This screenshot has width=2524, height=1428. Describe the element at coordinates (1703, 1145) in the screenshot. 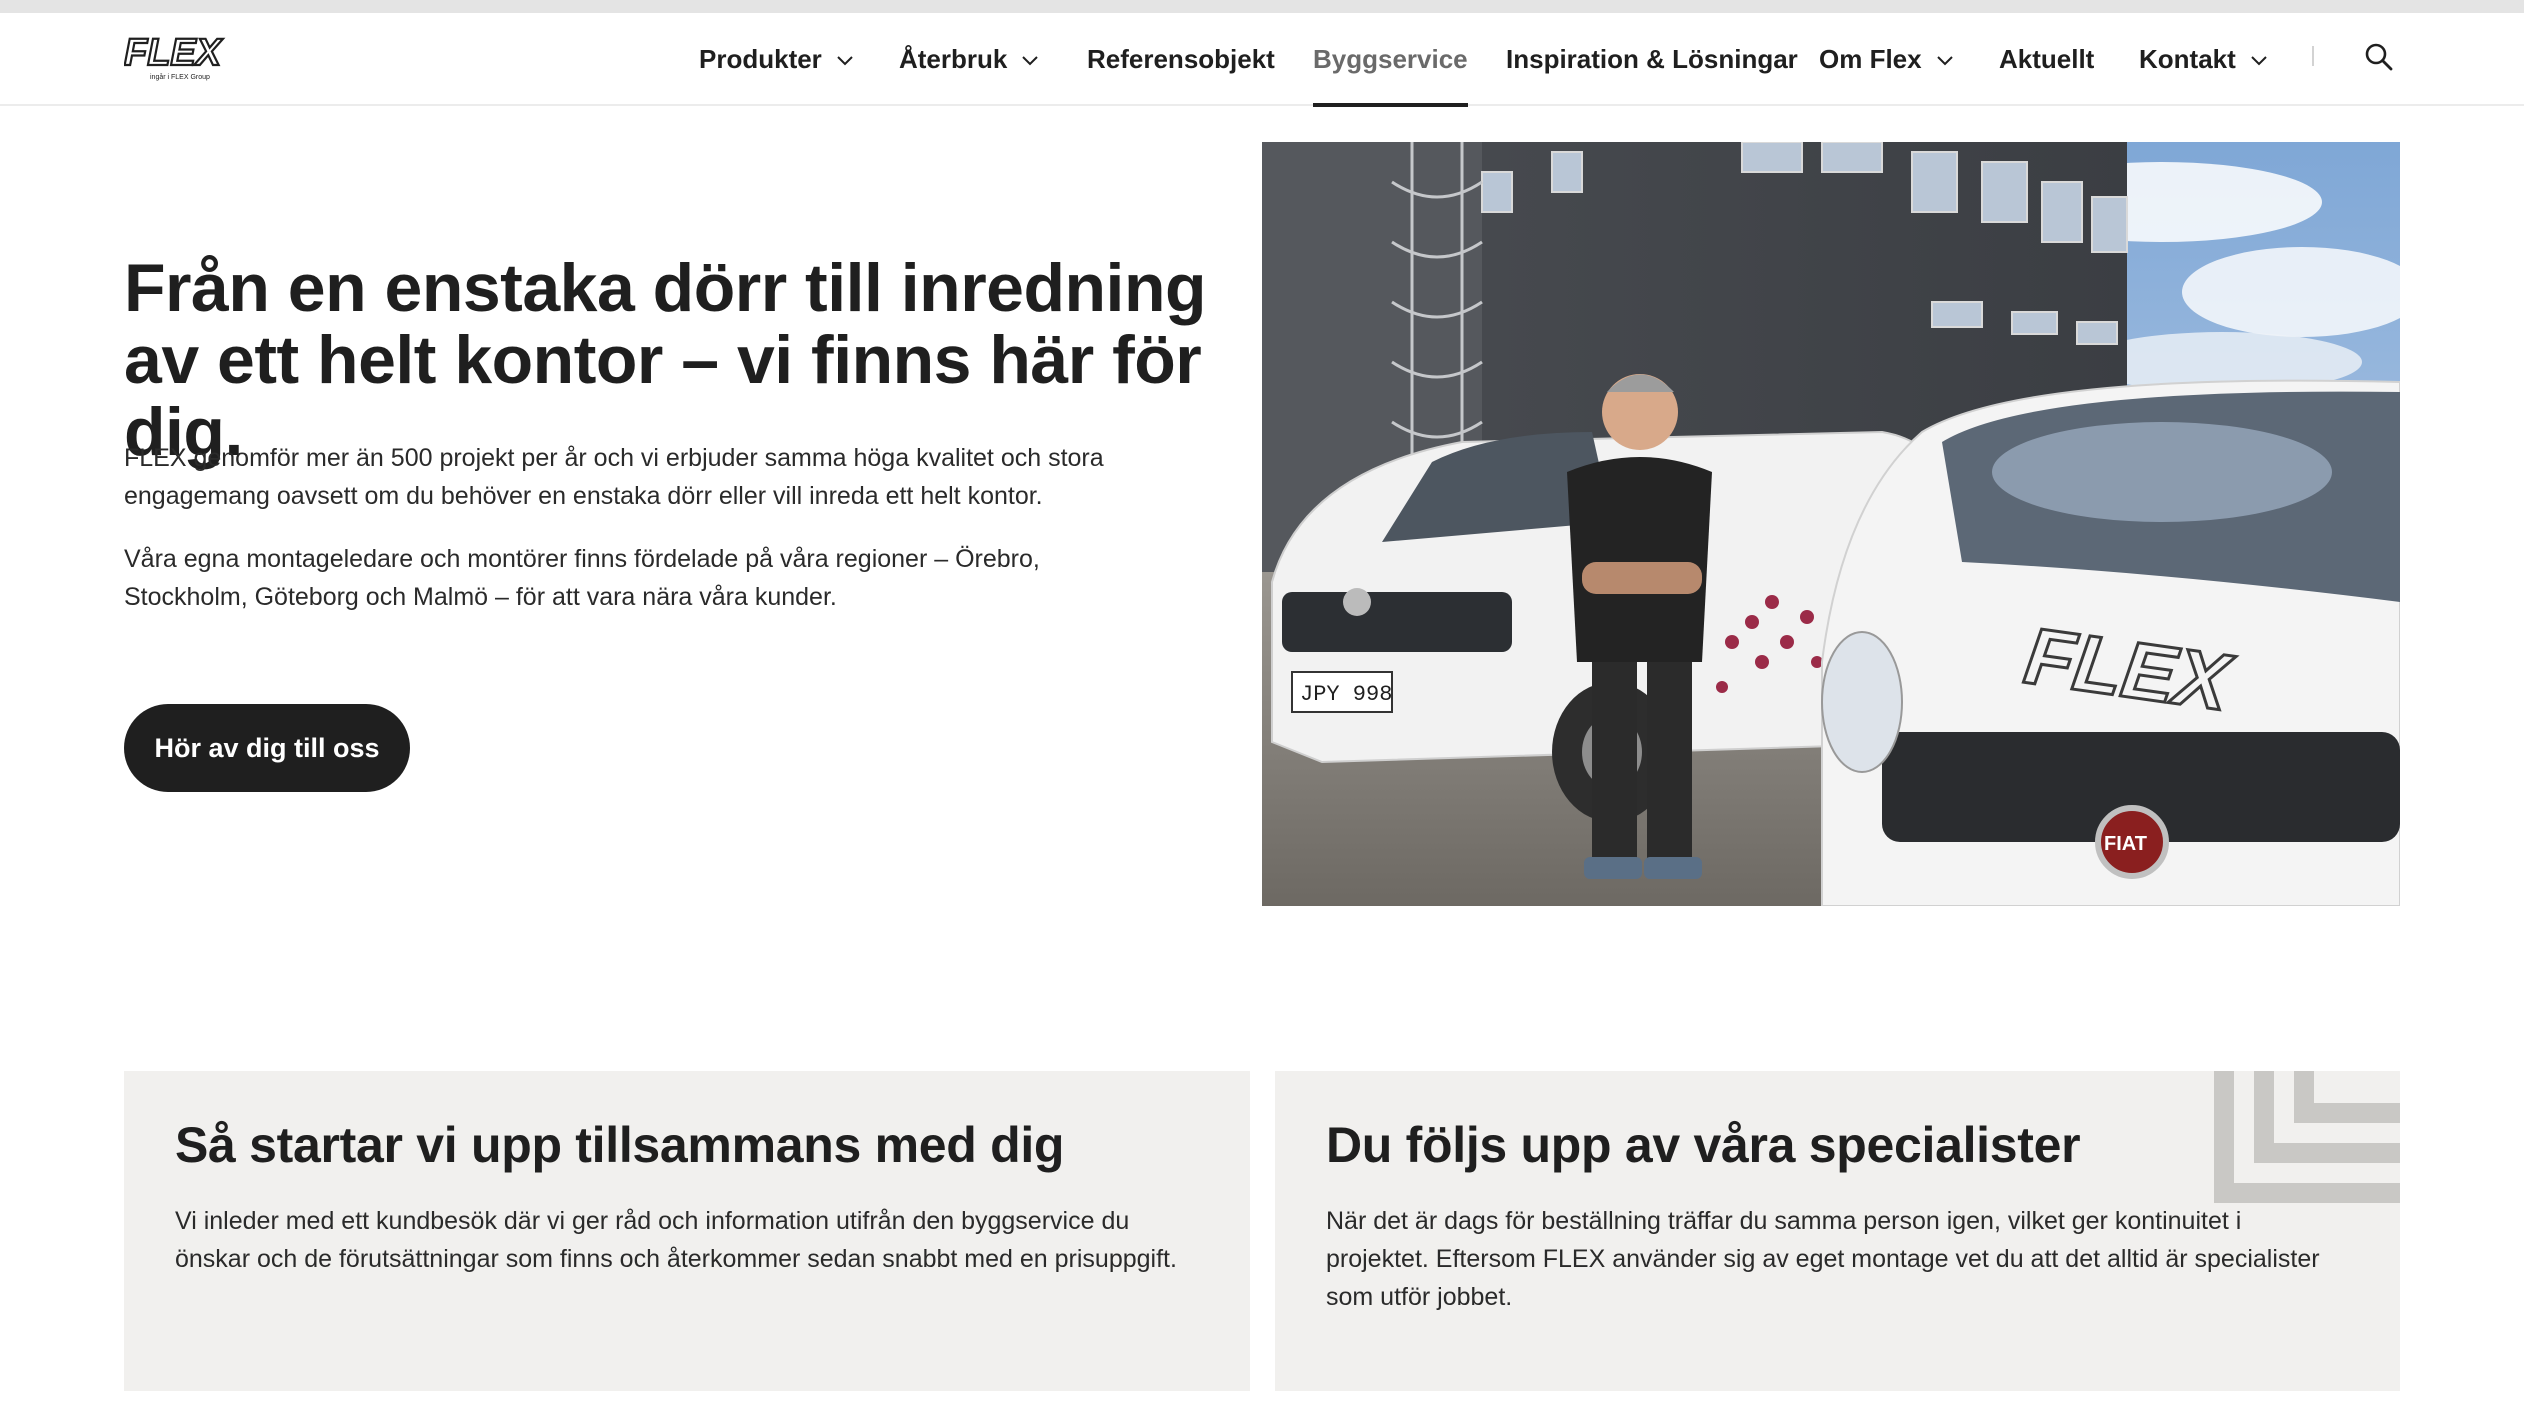

I see `card-title: Du följs upp av våra specialister` at that location.